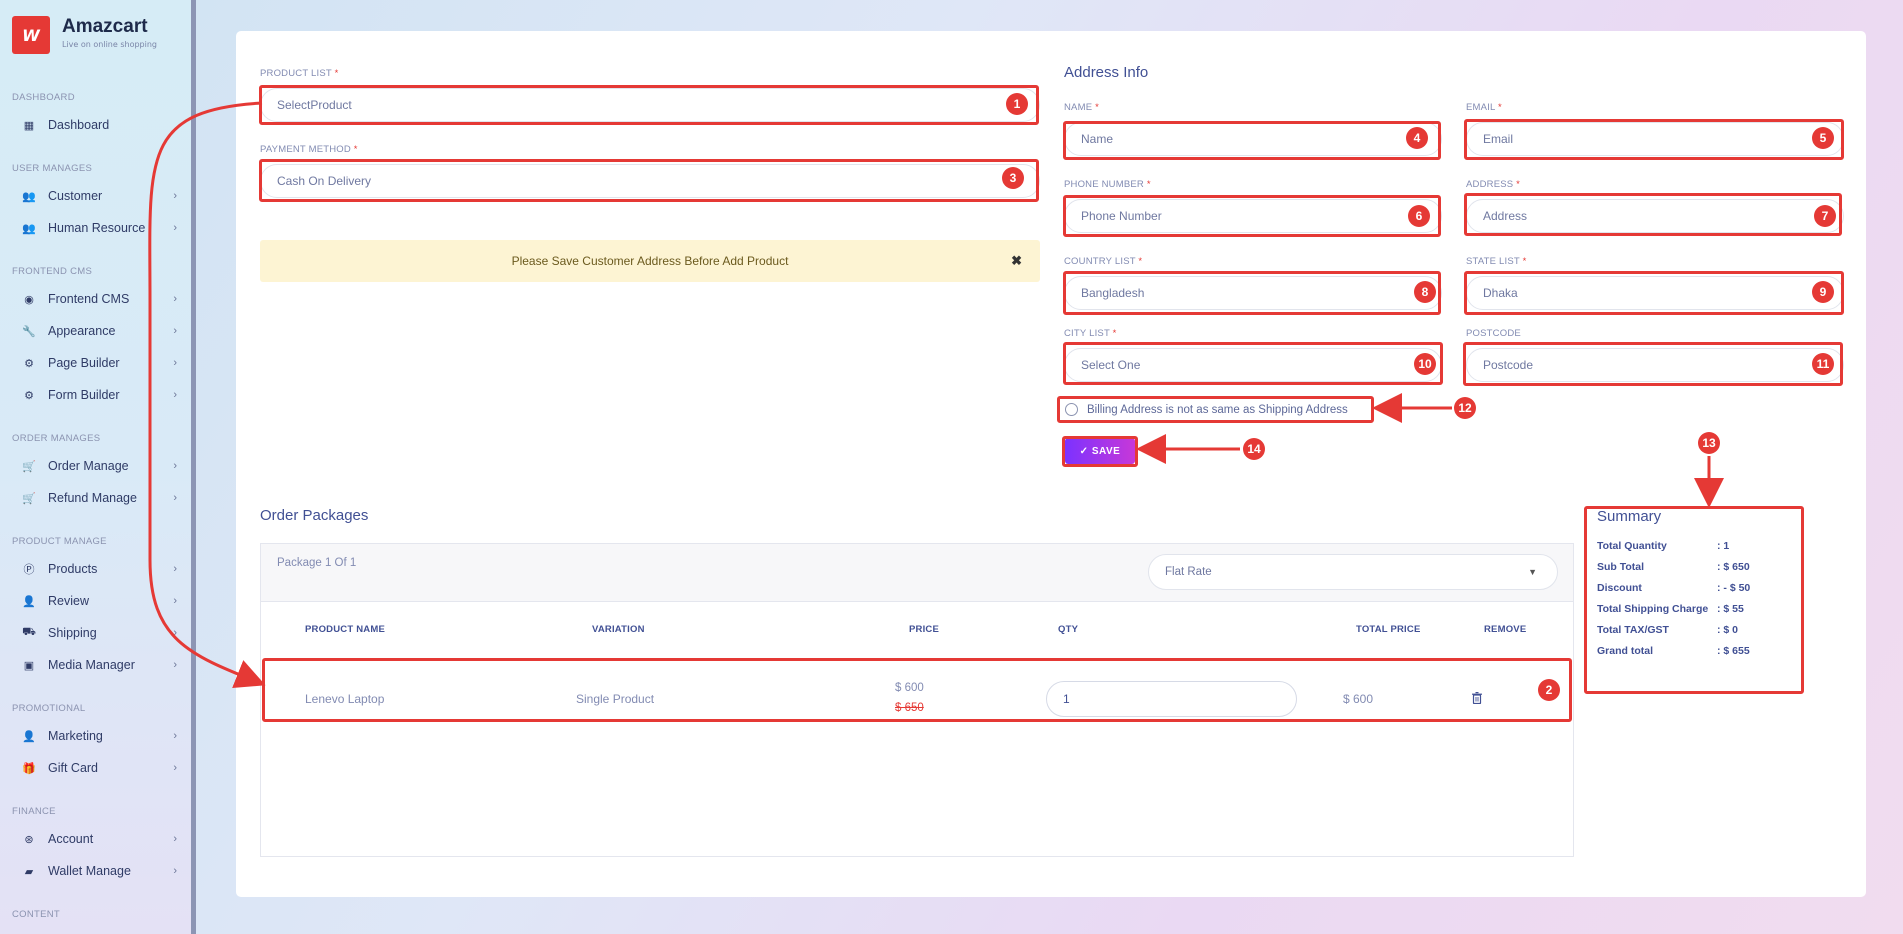  Describe the element at coordinates (95, 125) in the screenshot. I see `sidebar-item-dashboard: ▦ Dashboard` at that location.